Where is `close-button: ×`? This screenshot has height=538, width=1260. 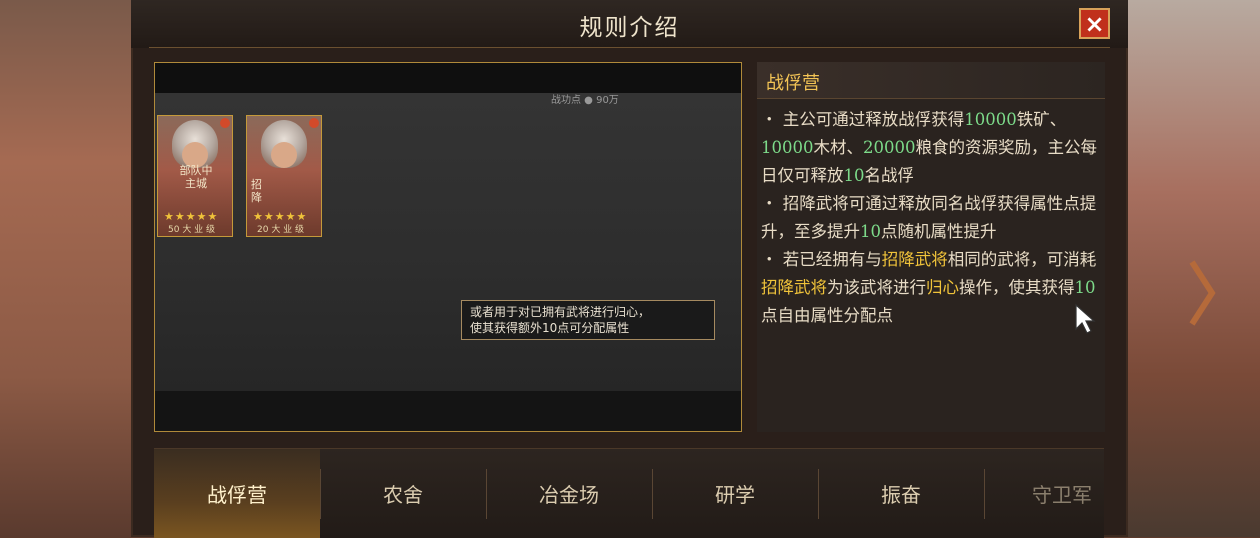 close-button: × is located at coordinates (1094, 23).